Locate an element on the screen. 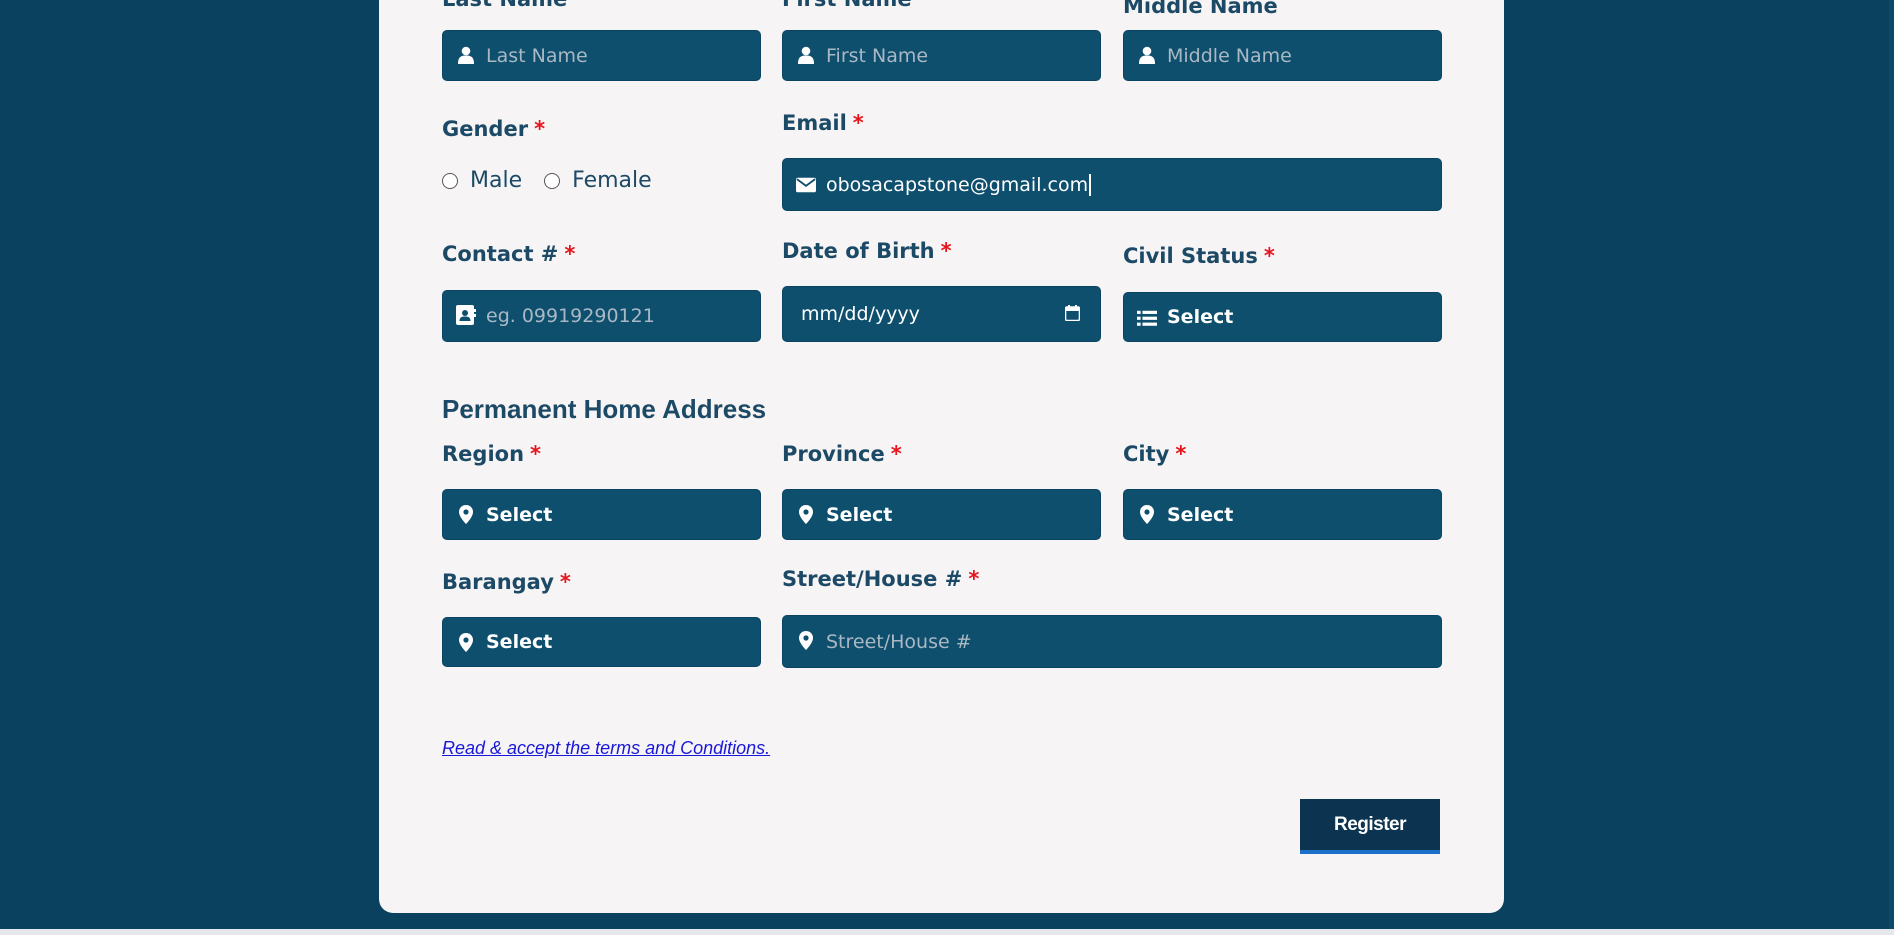 Image resolution: width=1894 pixels, height=935 pixels. street-label: Street/House # * is located at coordinates (881, 579).